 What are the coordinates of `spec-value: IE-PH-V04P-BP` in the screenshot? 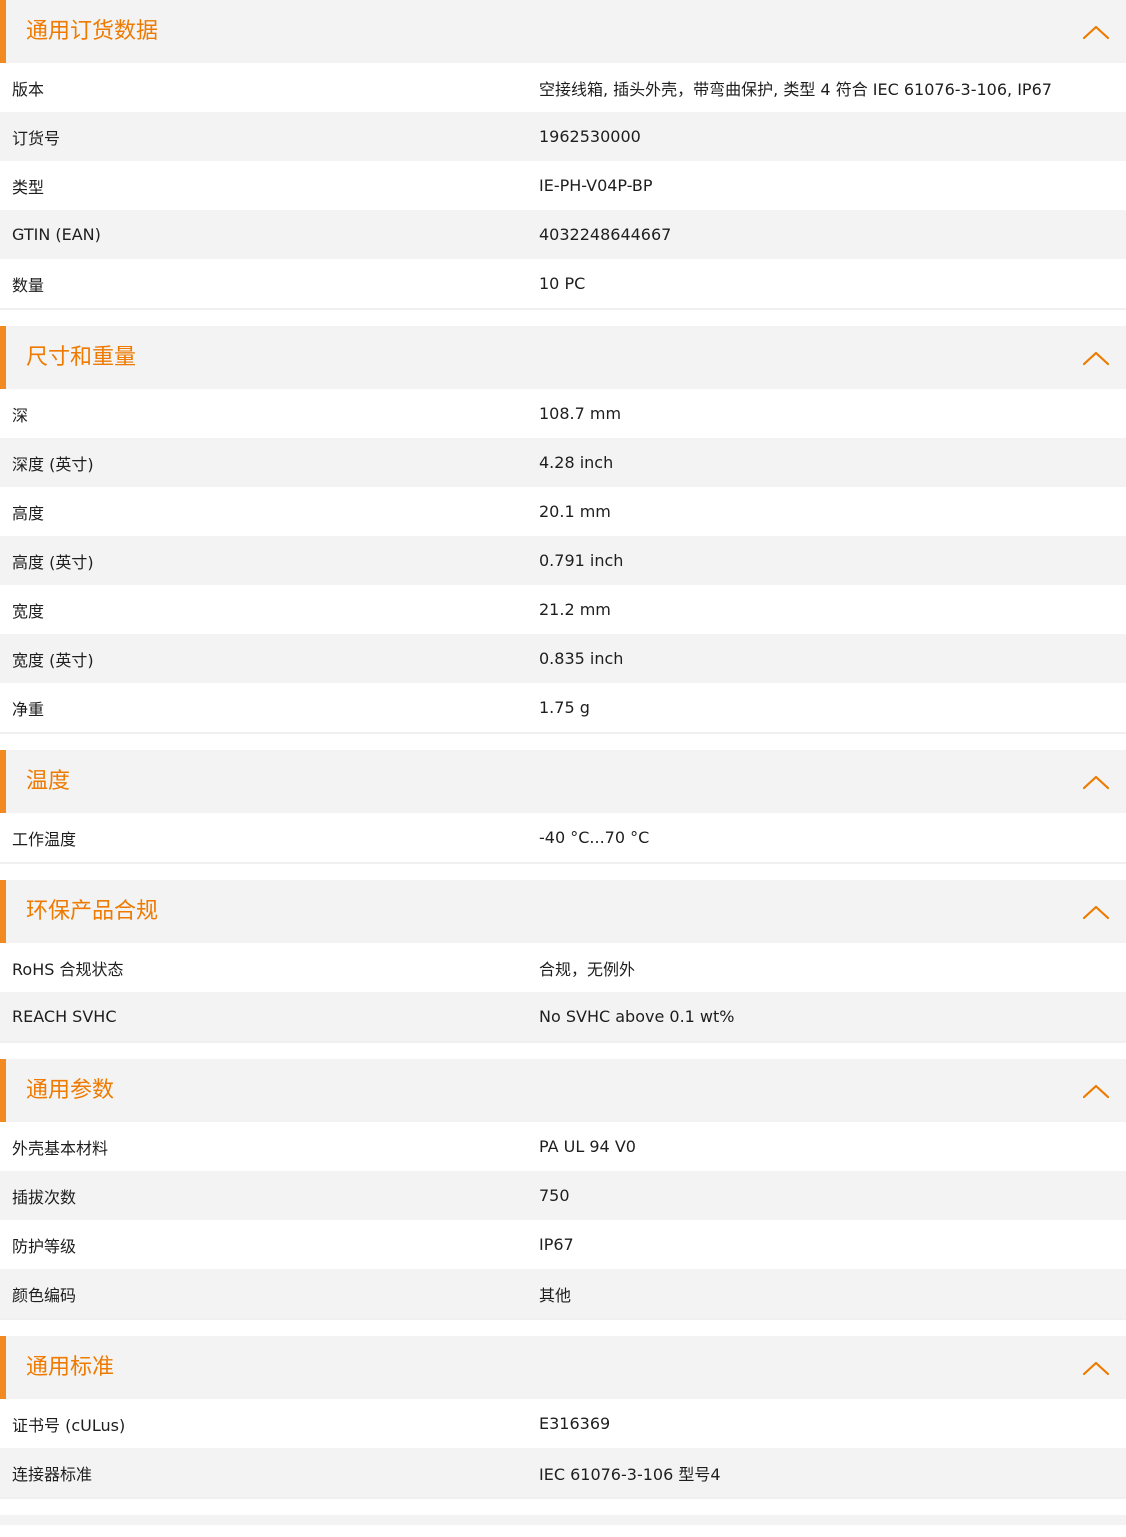 It's located at (596, 185).